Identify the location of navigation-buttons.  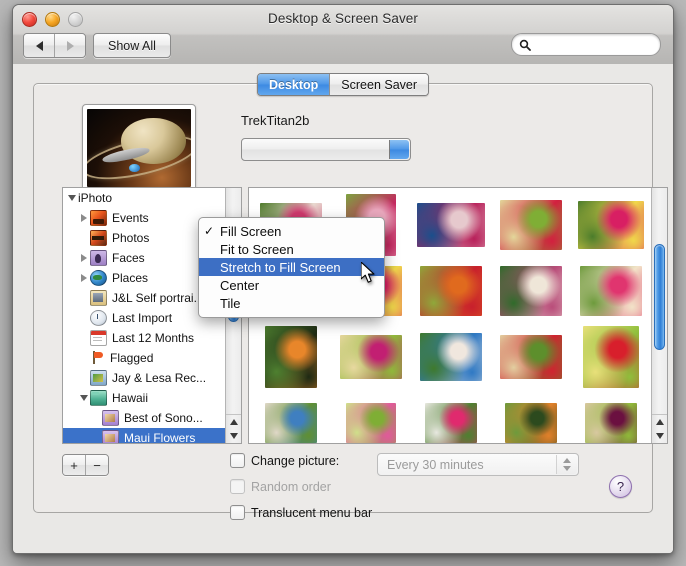
(54, 45).